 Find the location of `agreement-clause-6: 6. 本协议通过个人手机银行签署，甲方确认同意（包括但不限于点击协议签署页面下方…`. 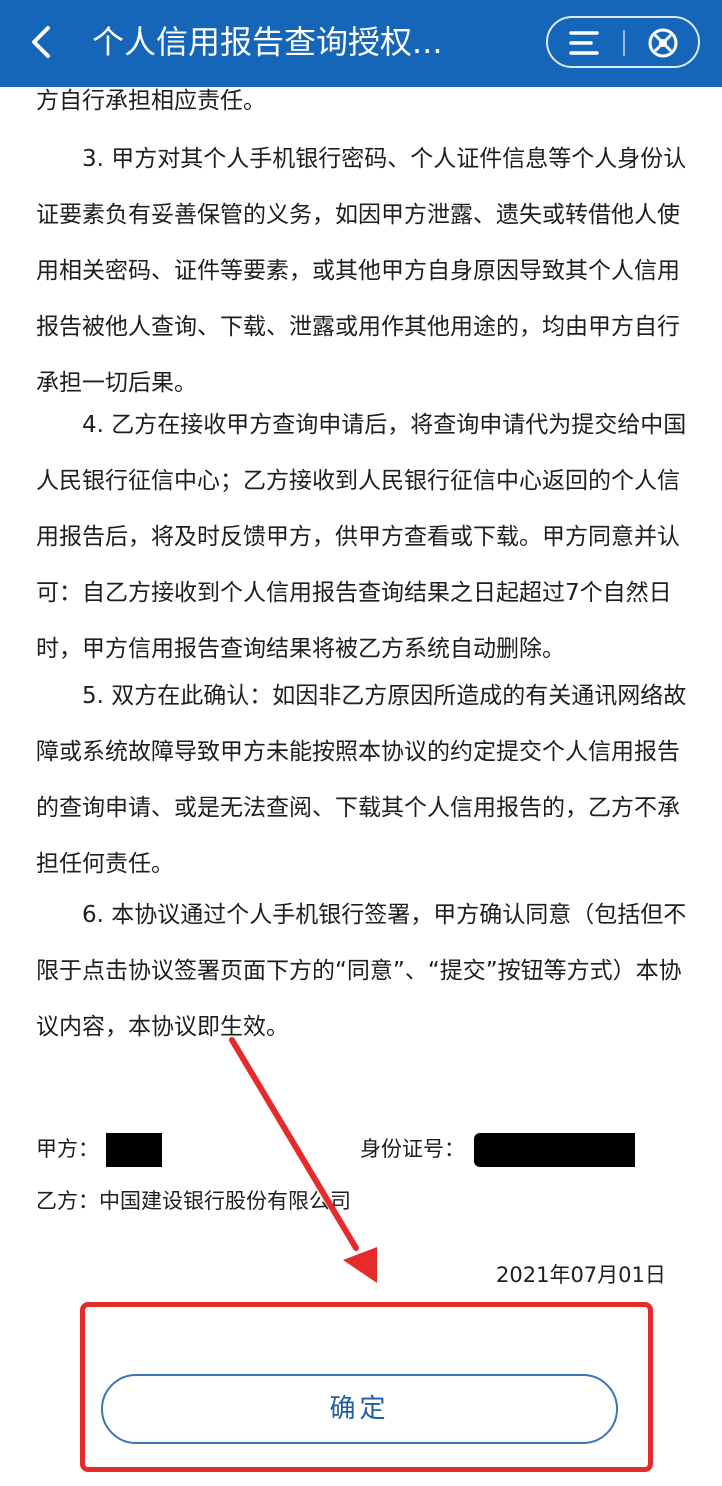

agreement-clause-6: 6. 本协议通过个人手机银行签署，甲方确认同意（包括但不限于点击协议签署页面下方… is located at coordinates (361, 971).